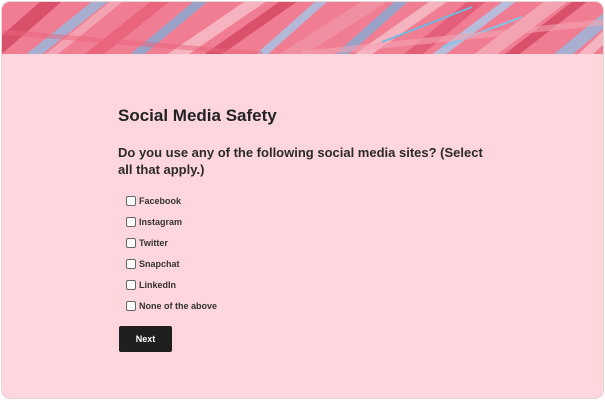 The height and width of the screenshot is (400, 605). Describe the element at coordinates (131, 242) in the screenshot. I see `twitter-checkbox` at that location.